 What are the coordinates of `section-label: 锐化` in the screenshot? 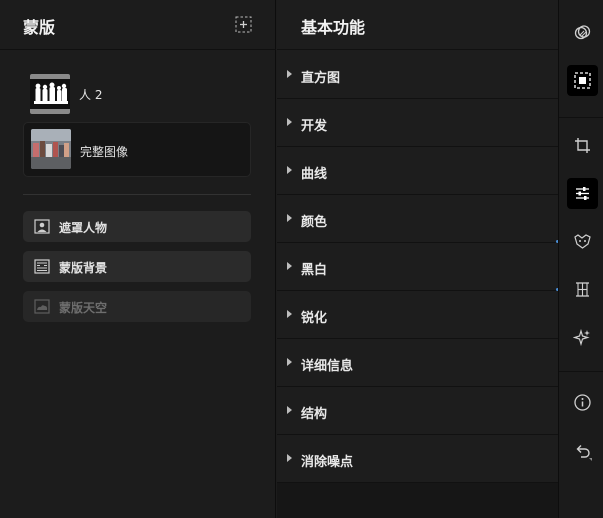 It's located at (314, 318).